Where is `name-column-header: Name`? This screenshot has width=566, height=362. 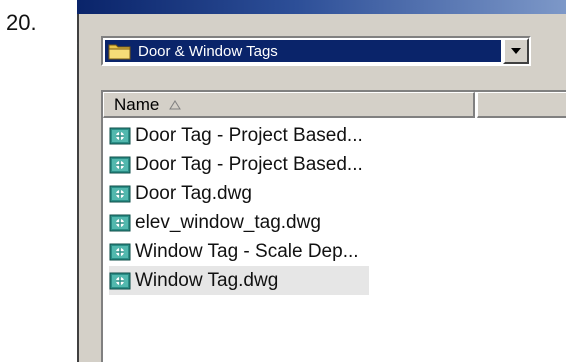
name-column-header: Name is located at coordinates (289, 105).